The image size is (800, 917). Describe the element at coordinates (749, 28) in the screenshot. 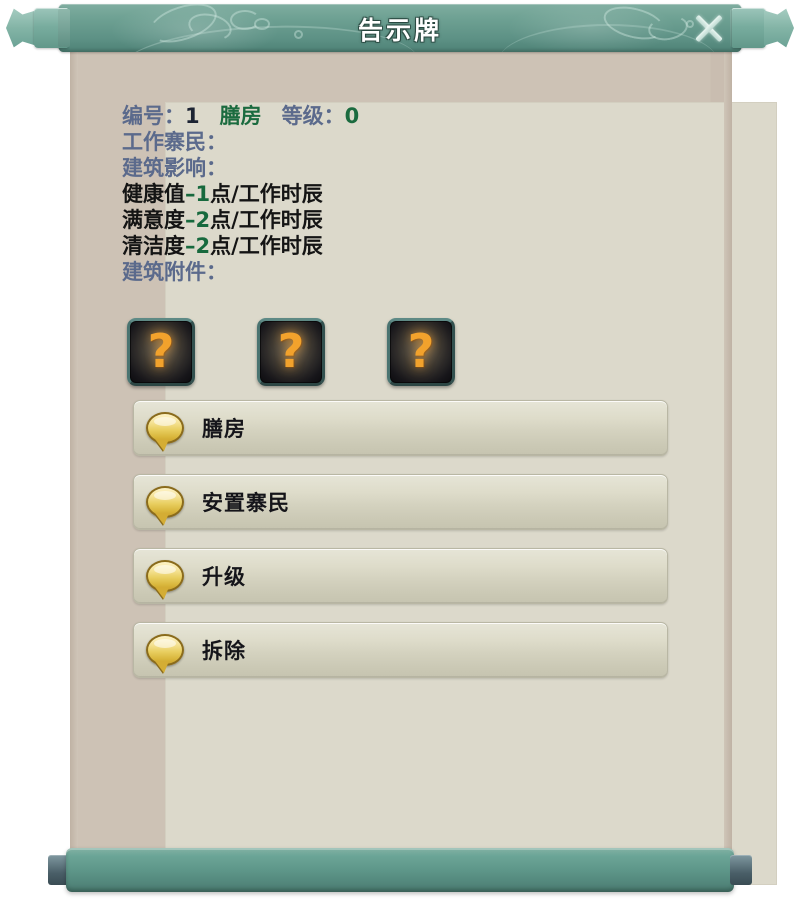

I see `finial-knob-icon` at that location.